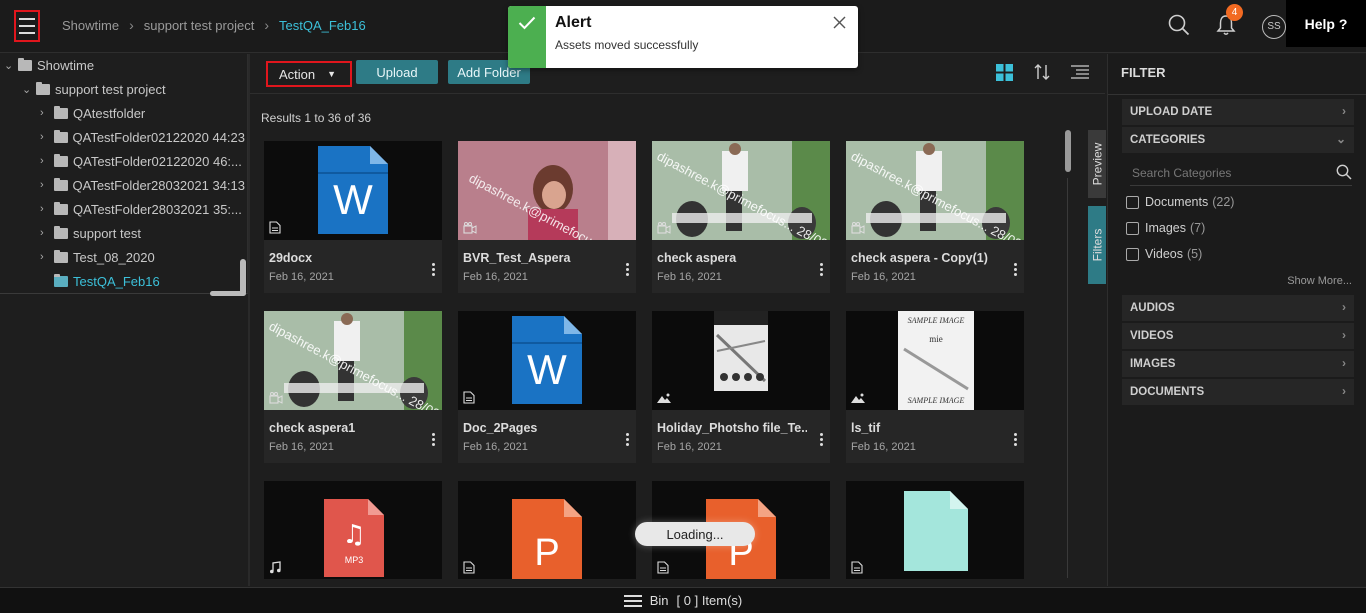 The height and width of the screenshot is (613, 1366). Describe the element at coordinates (1274, 26) in the screenshot. I see `user-avatar: SS` at that location.